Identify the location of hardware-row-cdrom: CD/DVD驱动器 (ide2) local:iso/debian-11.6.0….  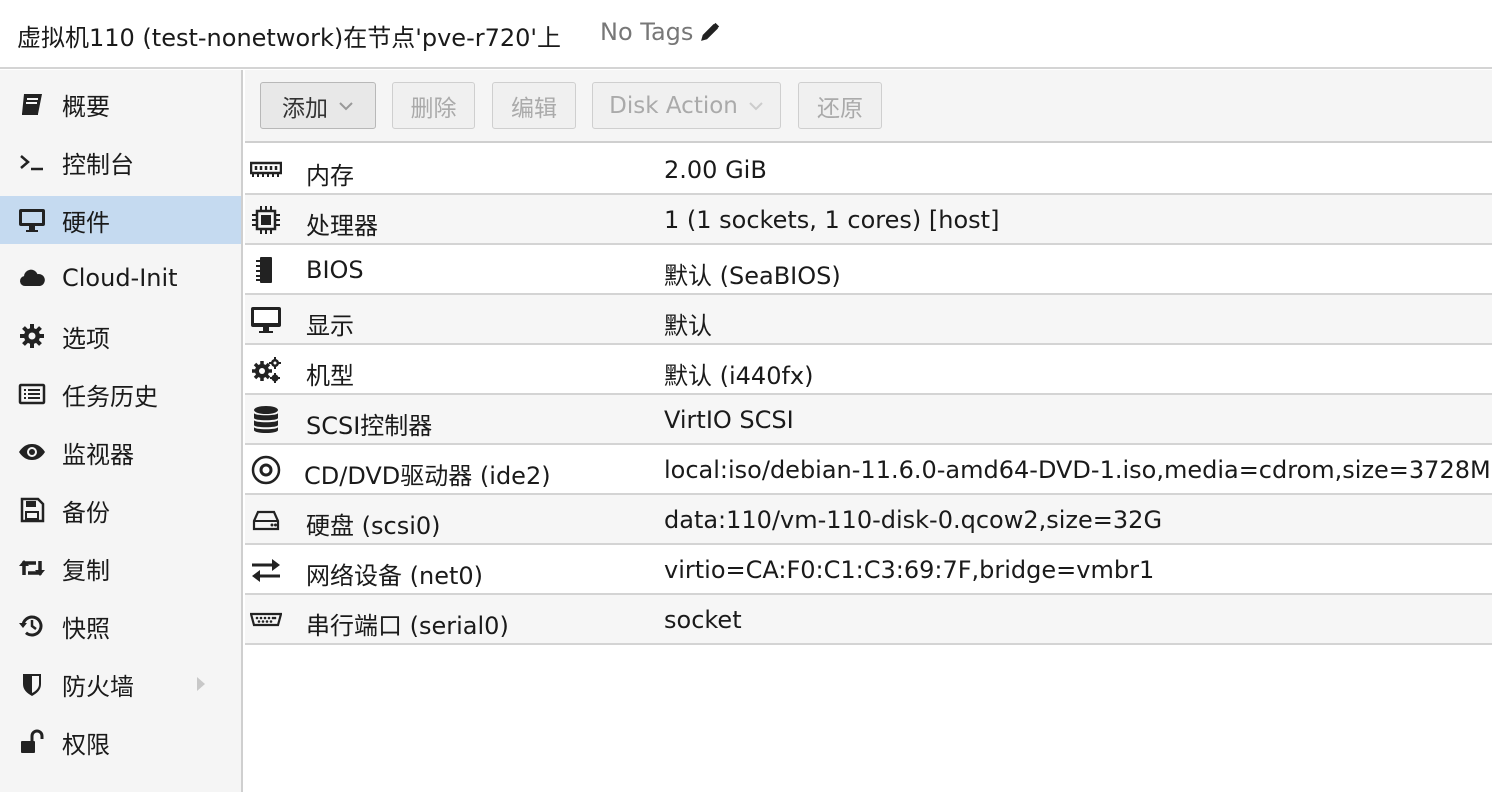
(868, 470).